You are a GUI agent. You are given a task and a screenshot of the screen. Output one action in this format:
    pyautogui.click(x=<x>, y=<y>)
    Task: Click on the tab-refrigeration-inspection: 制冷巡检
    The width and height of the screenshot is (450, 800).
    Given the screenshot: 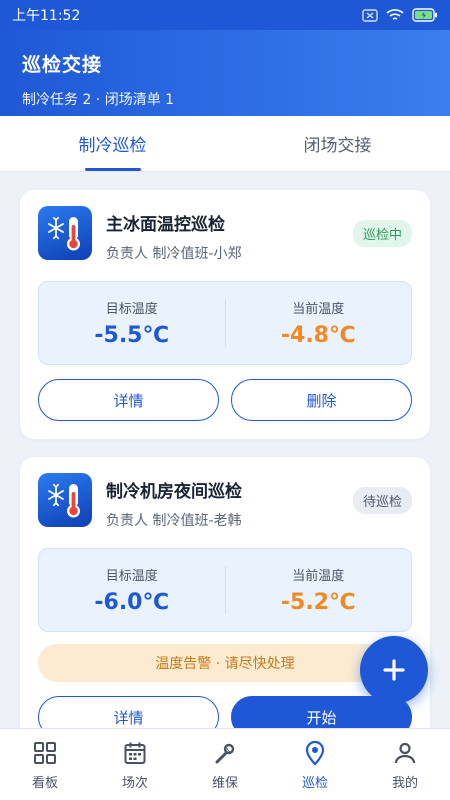 What is the action you would take?
    pyautogui.click(x=112, y=143)
    